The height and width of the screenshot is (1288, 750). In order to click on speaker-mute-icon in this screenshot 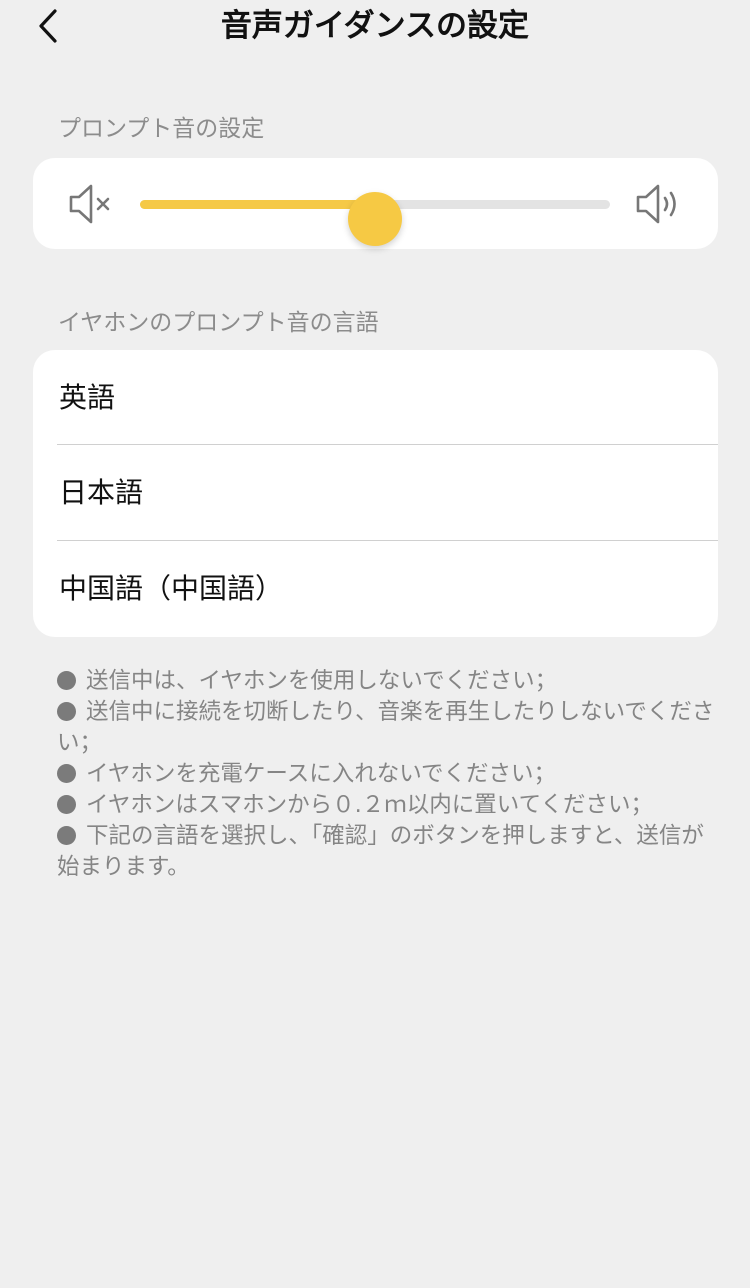, I will do `click(91, 204)`.